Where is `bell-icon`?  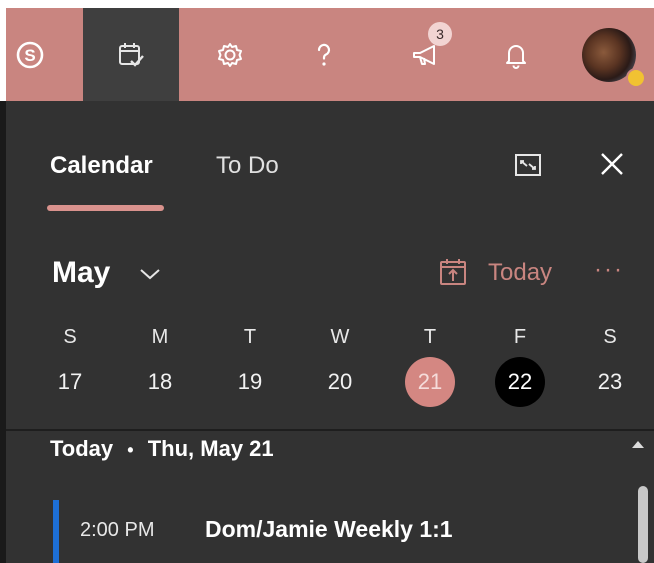 bell-icon is located at coordinates (516, 56).